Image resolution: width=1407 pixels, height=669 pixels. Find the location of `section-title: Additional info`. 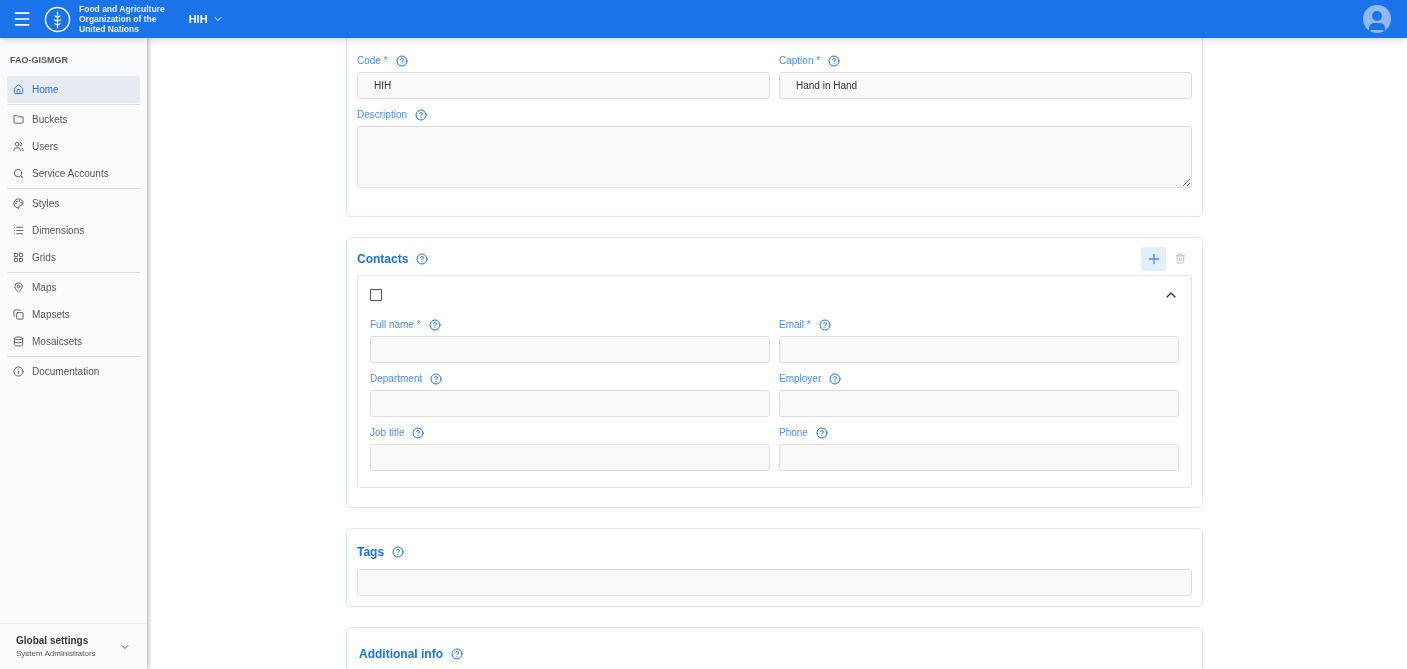

section-title: Additional info is located at coordinates (401, 654).